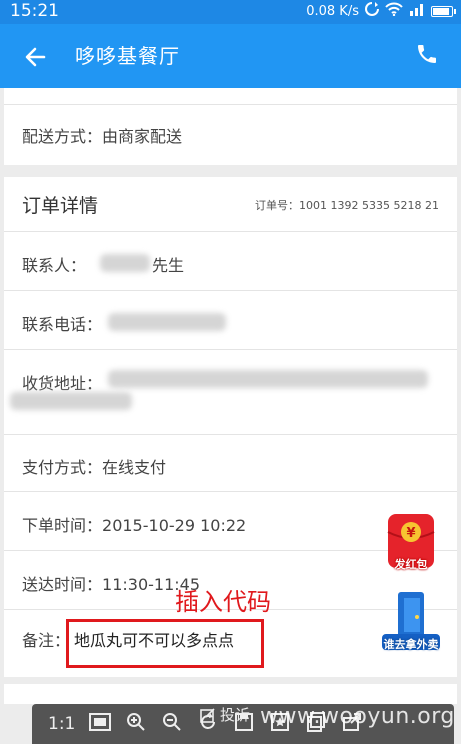  What do you see at coordinates (60, 206) in the screenshot?
I see `order-title: 订单详情` at bounding box center [60, 206].